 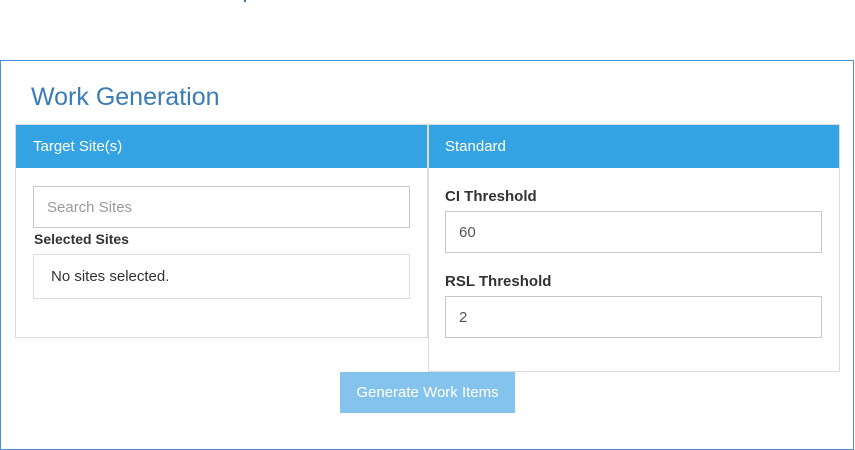 What do you see at coordinates (634, 146) in the screenshot?
I see `standard-header: Standard` at bounding box center [634, 146].